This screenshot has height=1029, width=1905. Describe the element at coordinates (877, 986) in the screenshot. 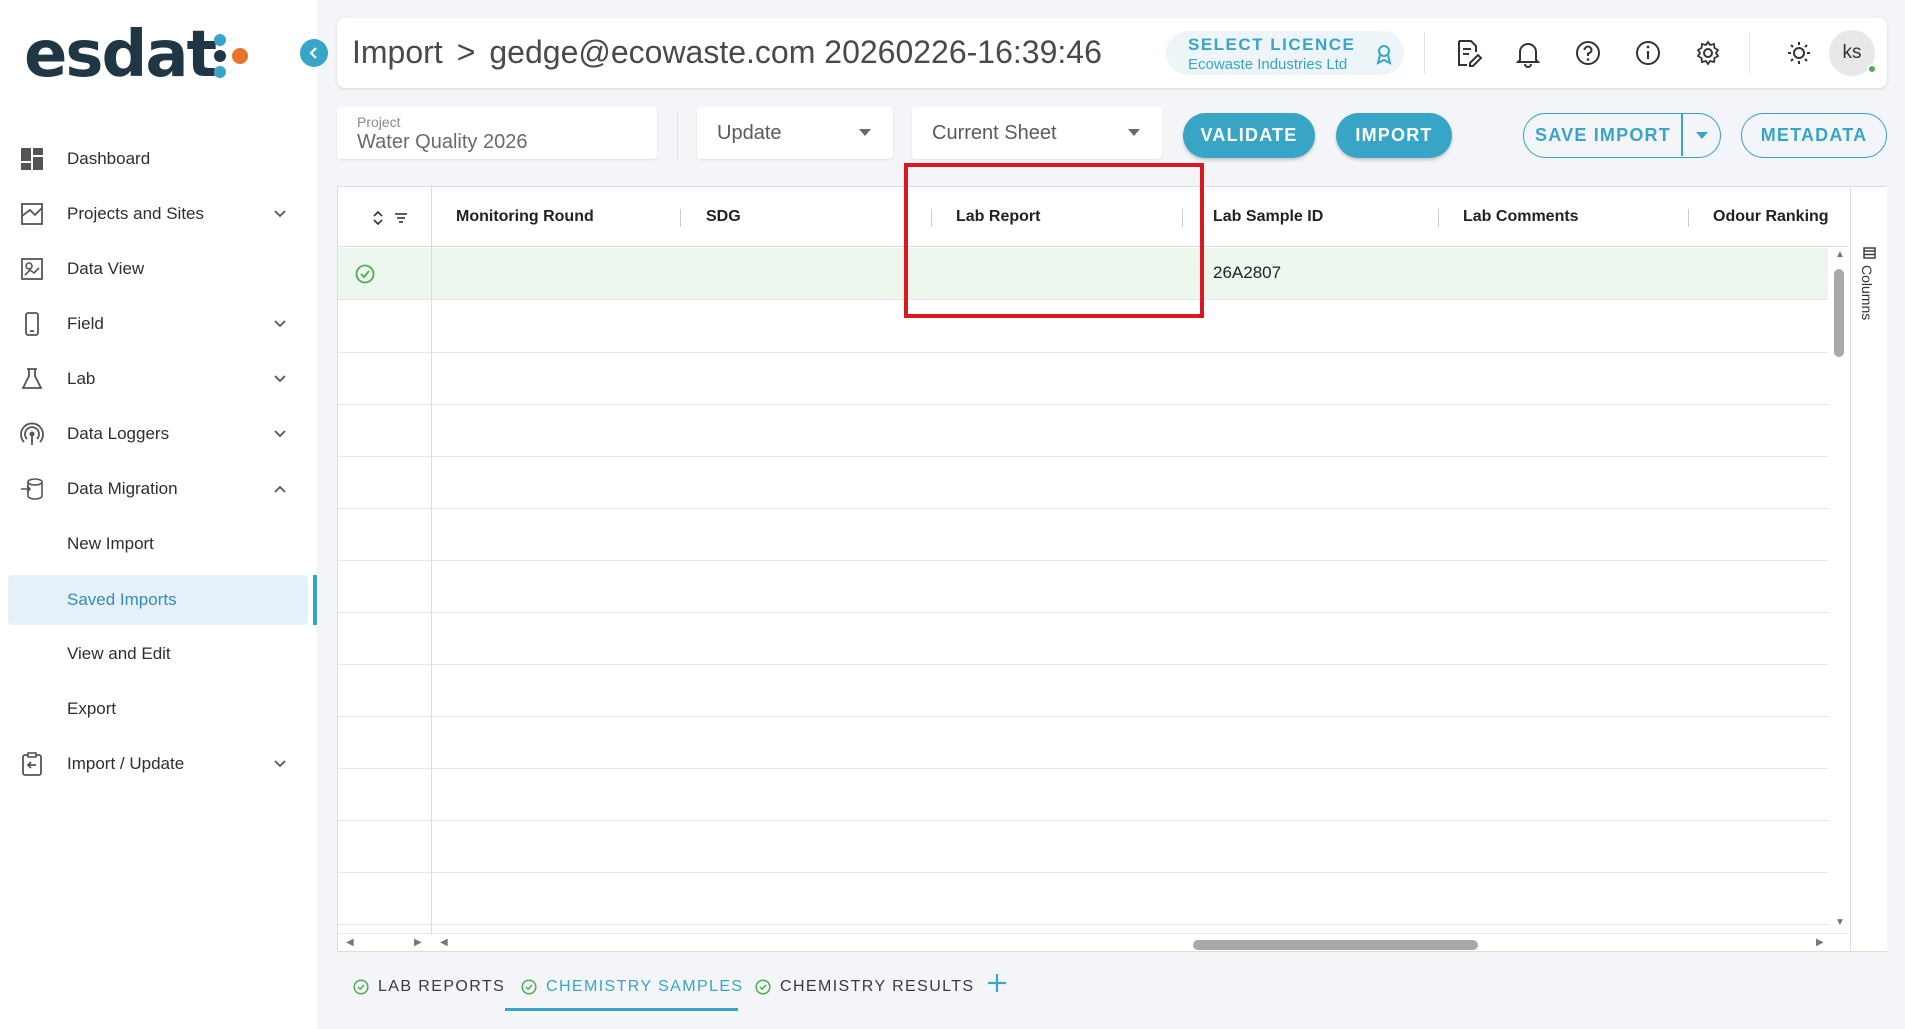

I see `tab-label: CHEMISTRY RESULTS` at that location.